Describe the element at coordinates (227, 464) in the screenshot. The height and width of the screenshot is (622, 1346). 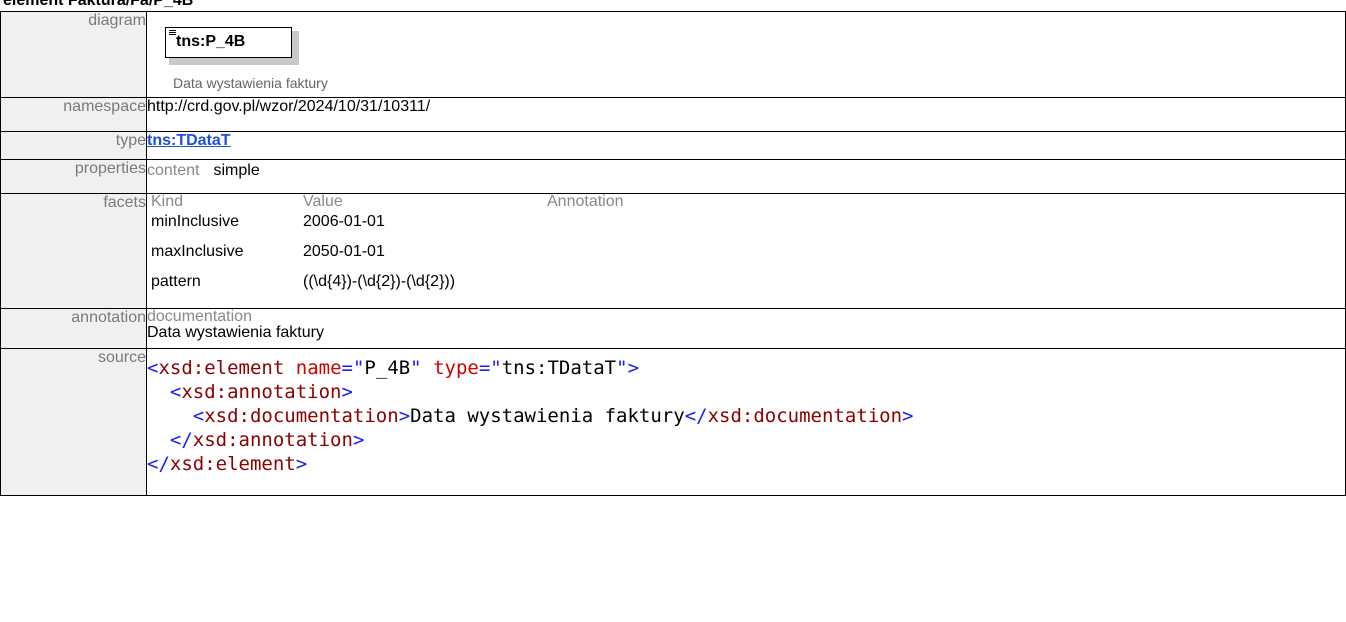
I see `source-line-5: </xsd:element>` at that location.